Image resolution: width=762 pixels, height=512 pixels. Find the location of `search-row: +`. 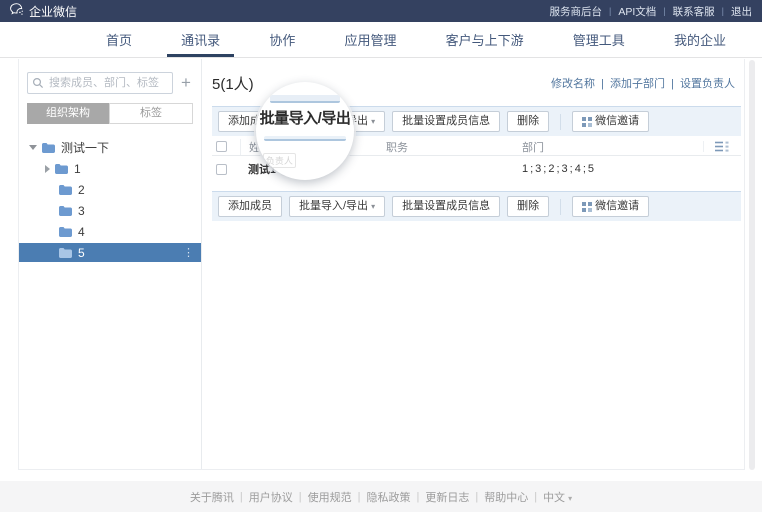

search-row: + is located at coordinates (110, 83).